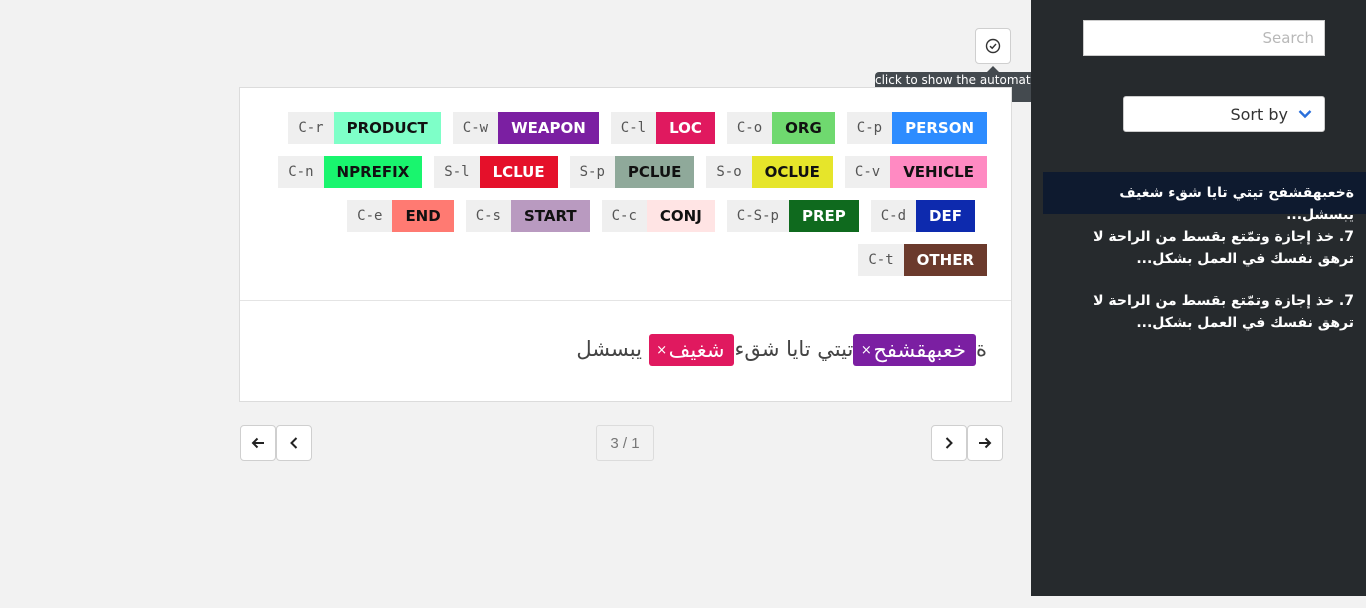 This screenshot has width=1366, height=608. I want to click on label-def: C-d DEF, so click(922, 216).